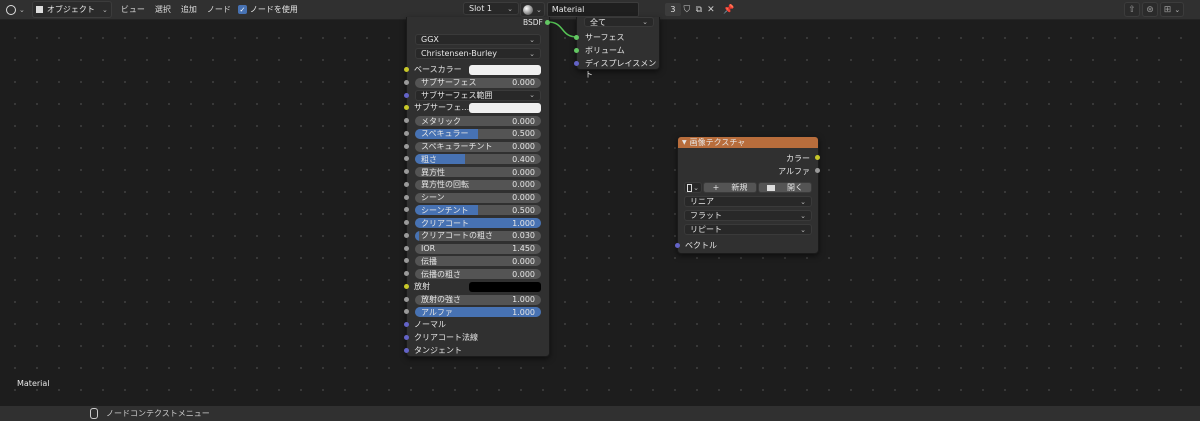 This screenshot has width=1200, height=421. I want to click on bsdf-value-field: 異方性 0.000, so click(478, 172).